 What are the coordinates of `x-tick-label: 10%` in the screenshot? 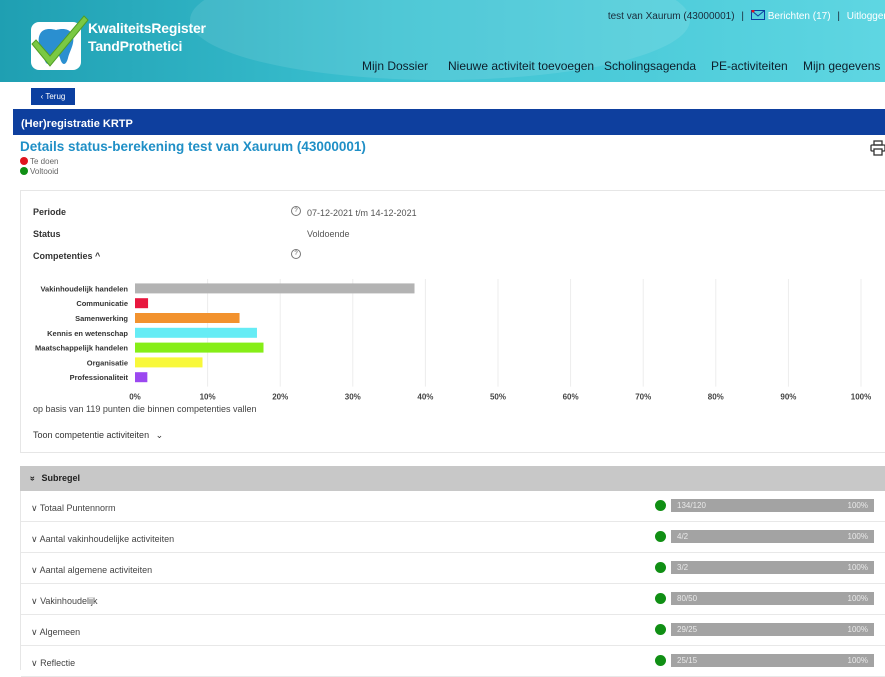 It's located at (208, 396).